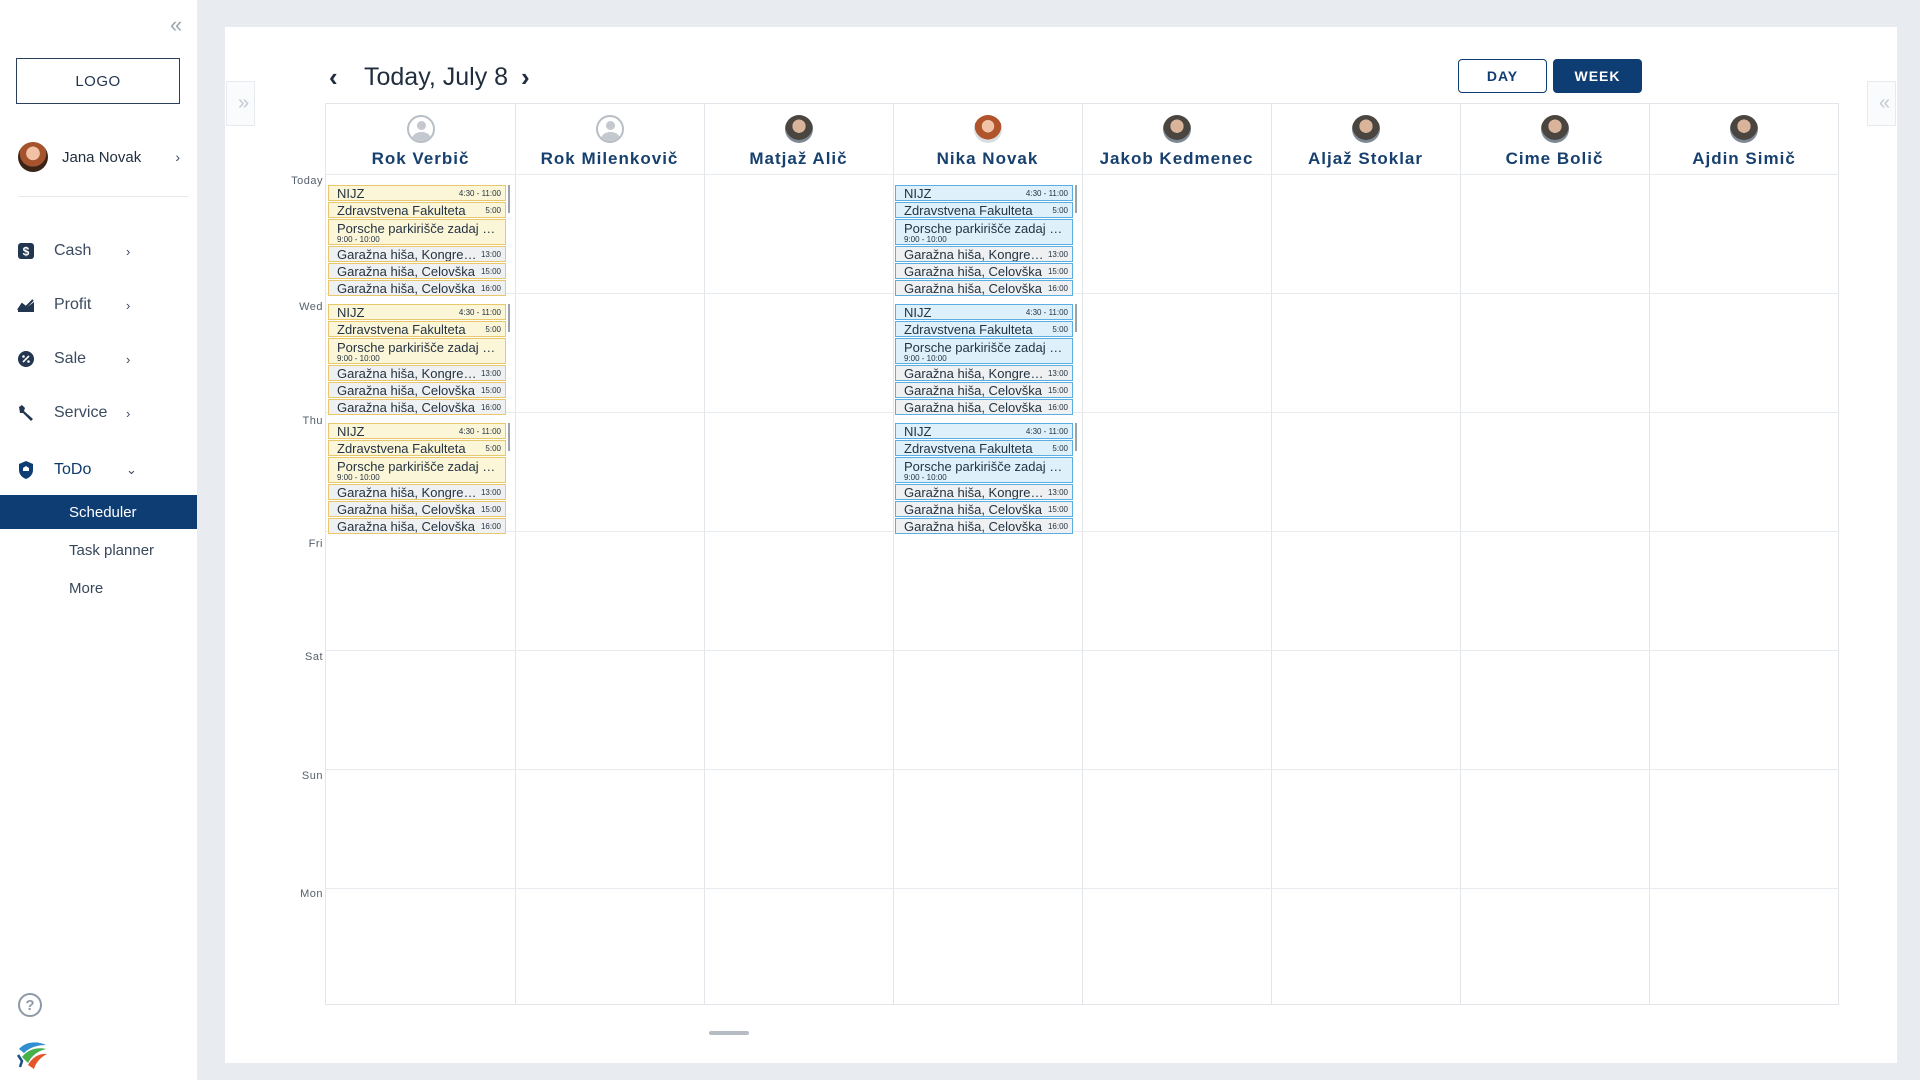  Describe the element at coordinates (1744, 139) in the screenshot. I see `resource-header: Ajdin Simič` at that location.